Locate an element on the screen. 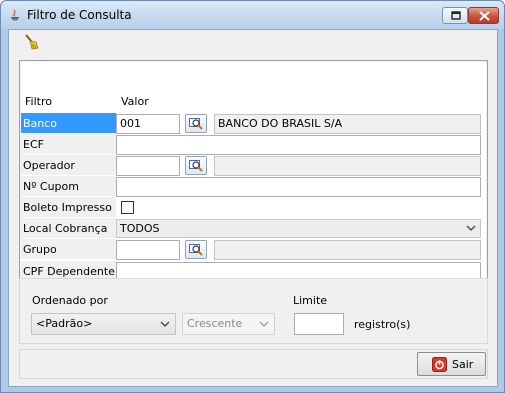  grupo-lookup-button is located at coordinates (196, 249).